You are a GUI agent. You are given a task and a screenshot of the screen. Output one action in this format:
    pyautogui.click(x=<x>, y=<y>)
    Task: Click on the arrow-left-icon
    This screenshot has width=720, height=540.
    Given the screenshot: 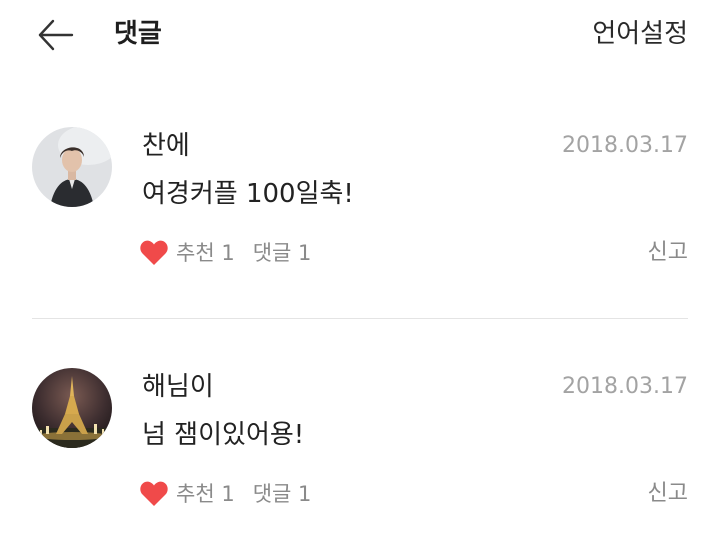 What is the action you would take?
    pyautogui.click(x=56, y=35)
    